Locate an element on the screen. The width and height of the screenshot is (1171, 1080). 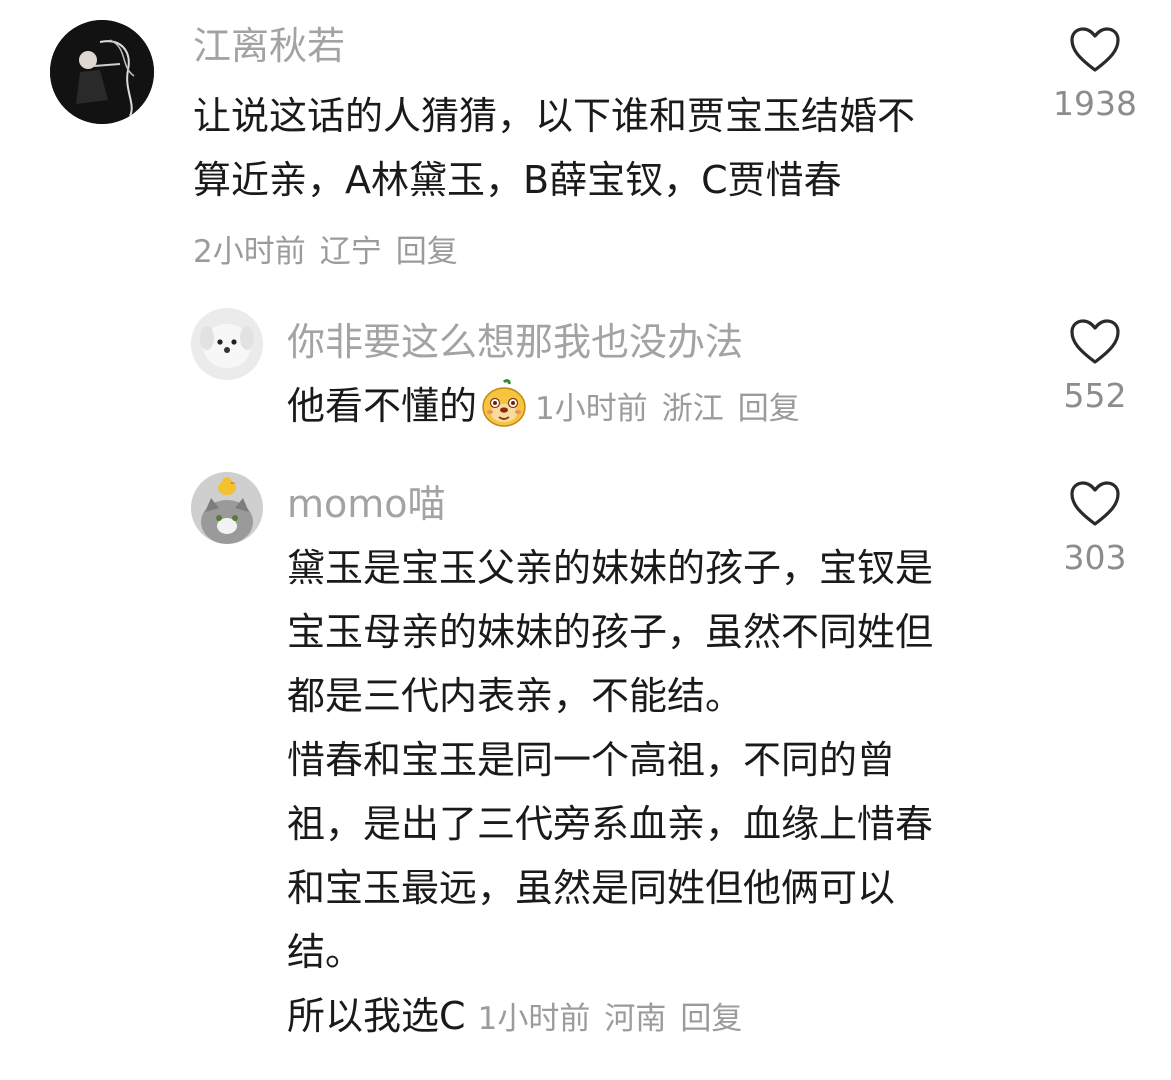
comment-line: 宝玉母亲的妹妹的孩子，虽然不同姓但 is located at coordinates (610, 632).